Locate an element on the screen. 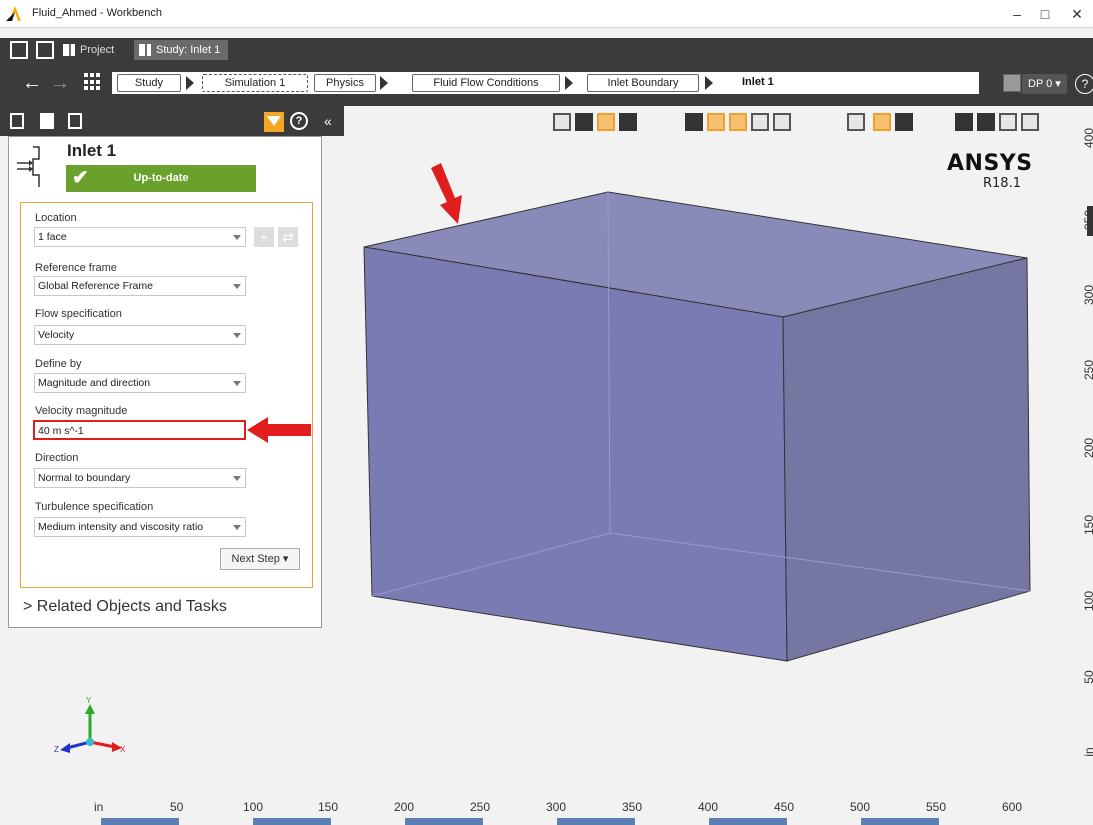  select-face-icon is located at coordinates (584, 122).